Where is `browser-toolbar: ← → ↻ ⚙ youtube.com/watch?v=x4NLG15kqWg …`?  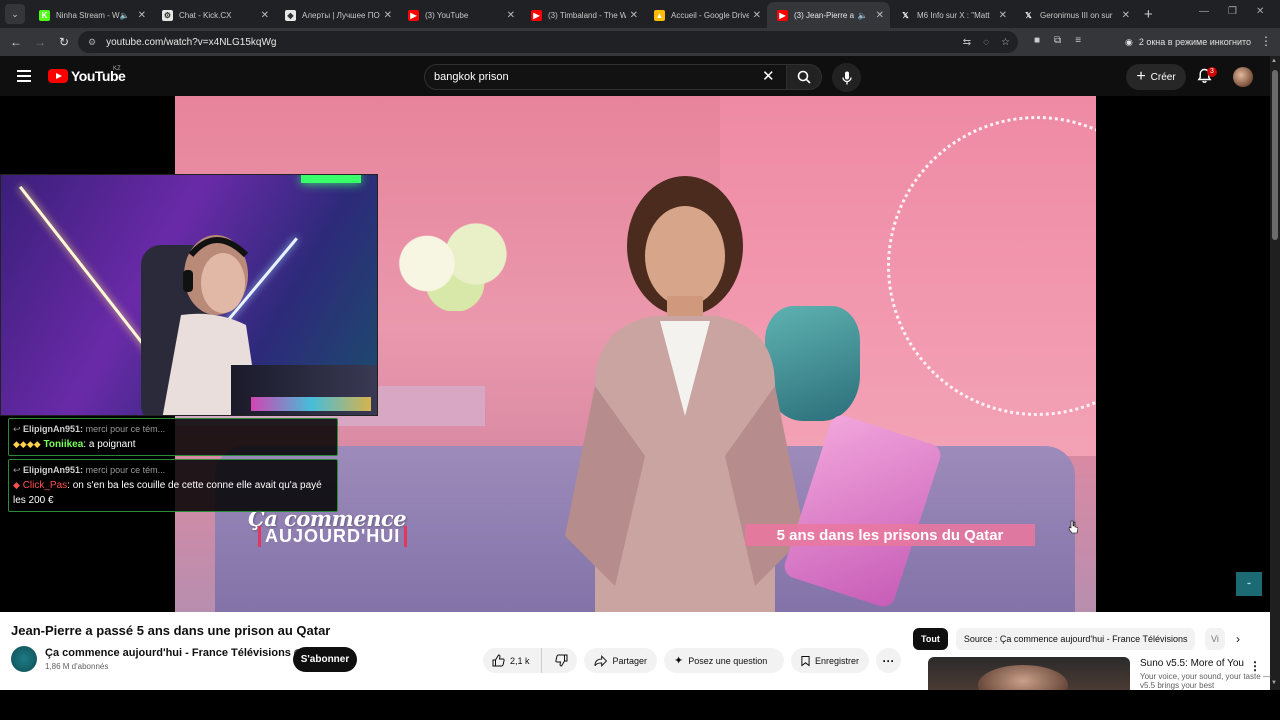 browser-toolbar: ← → ↻ ⚙ youtube.com/watch?v=x4NLG15kqWg … is located at coordinates (640, 42).